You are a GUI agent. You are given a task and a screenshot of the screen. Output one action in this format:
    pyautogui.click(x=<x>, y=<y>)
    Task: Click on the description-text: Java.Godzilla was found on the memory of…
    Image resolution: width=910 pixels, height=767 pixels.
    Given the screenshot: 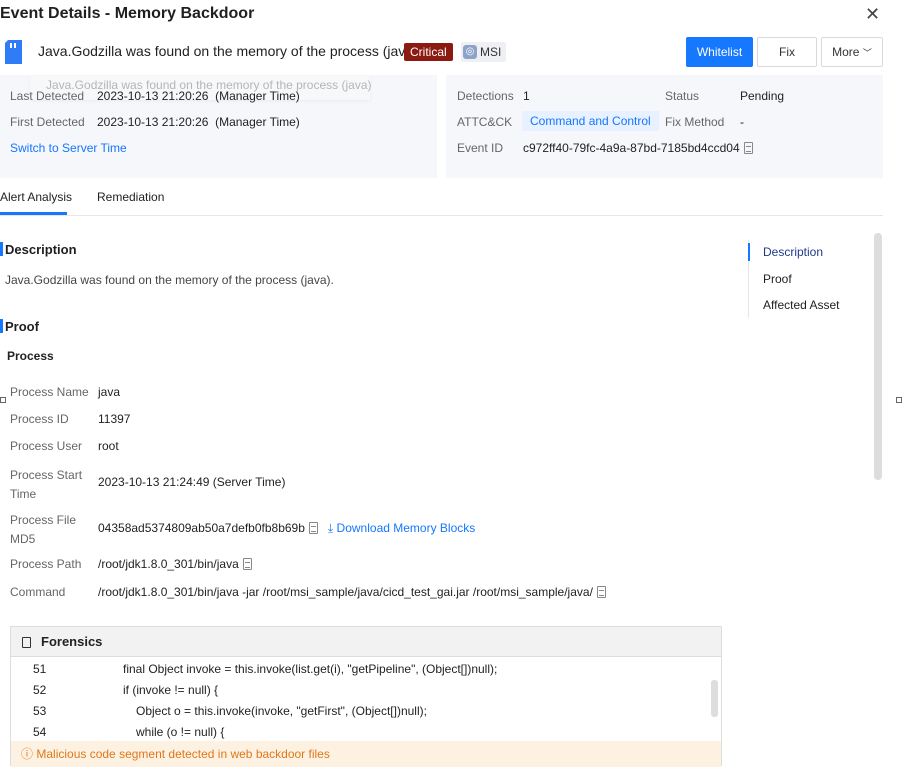 What is the action you would take?
    pyautogui.click(x=169, y=280)
    